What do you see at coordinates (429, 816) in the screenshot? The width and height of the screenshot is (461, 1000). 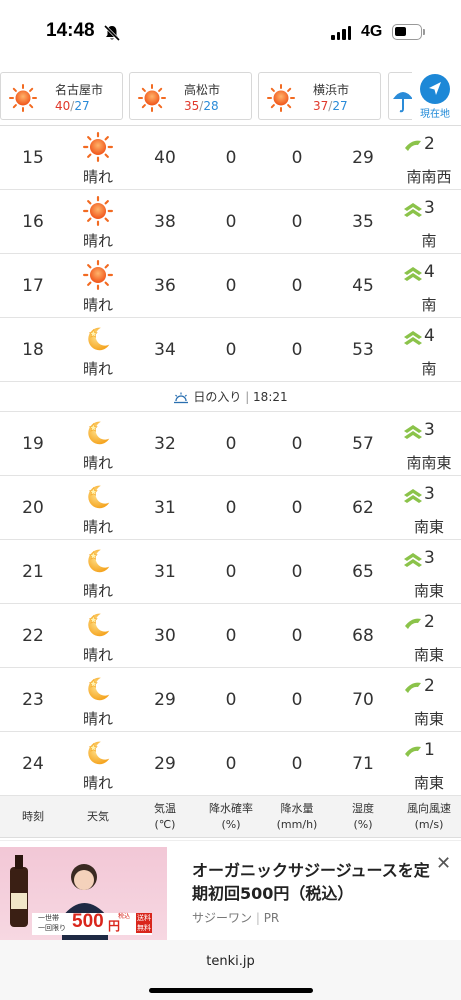 I see `header-wind: 風向風速 (m/s)` at bounding box center [429, 816].